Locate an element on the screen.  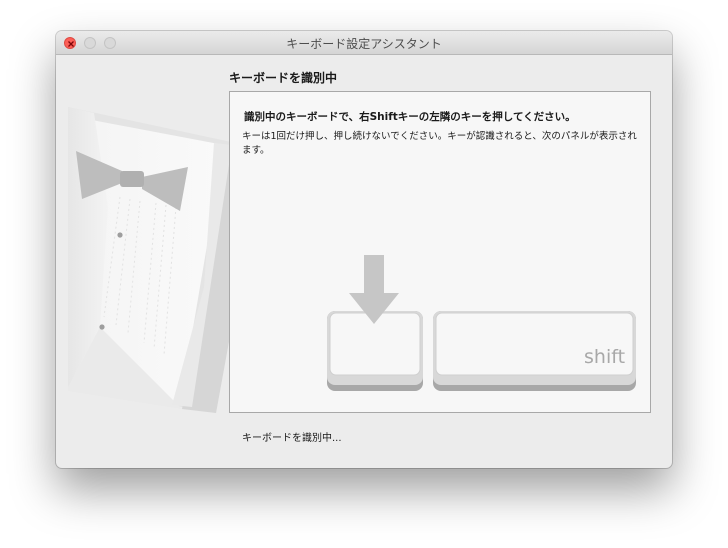
target-key is located at coordinates (375, 351).